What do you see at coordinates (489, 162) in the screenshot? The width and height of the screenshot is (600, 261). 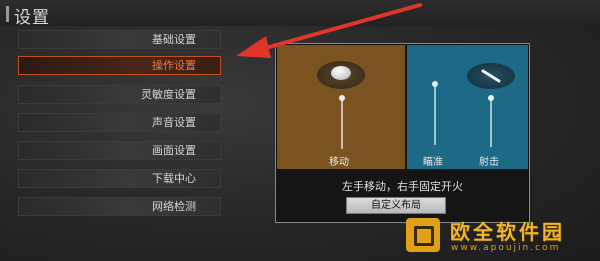 I see `fire-label: 射击` at bounding box center [489, 162].